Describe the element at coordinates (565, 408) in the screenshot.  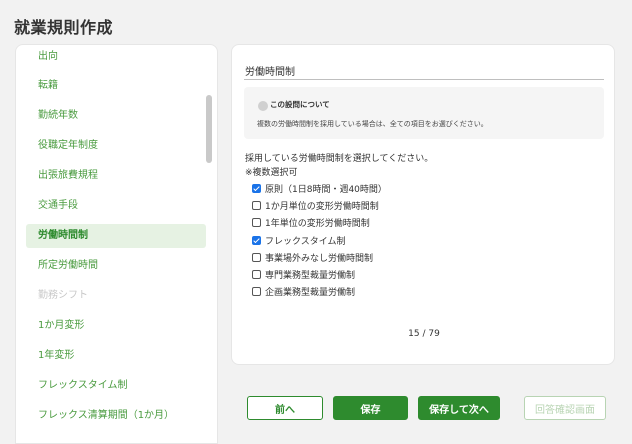
I see `review-answers-button: 回答確認画面` at that location.